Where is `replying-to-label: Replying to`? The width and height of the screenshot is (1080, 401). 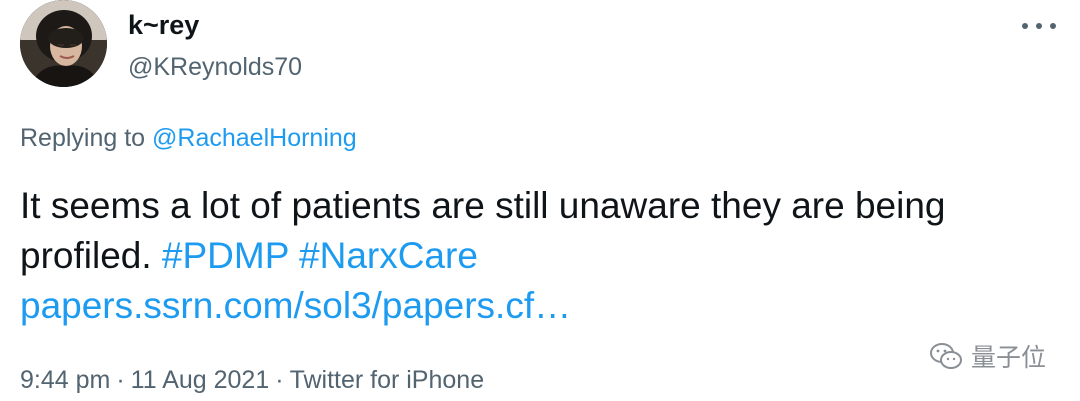
replying-to-label: Replying to is located at coordinates (83, 138).